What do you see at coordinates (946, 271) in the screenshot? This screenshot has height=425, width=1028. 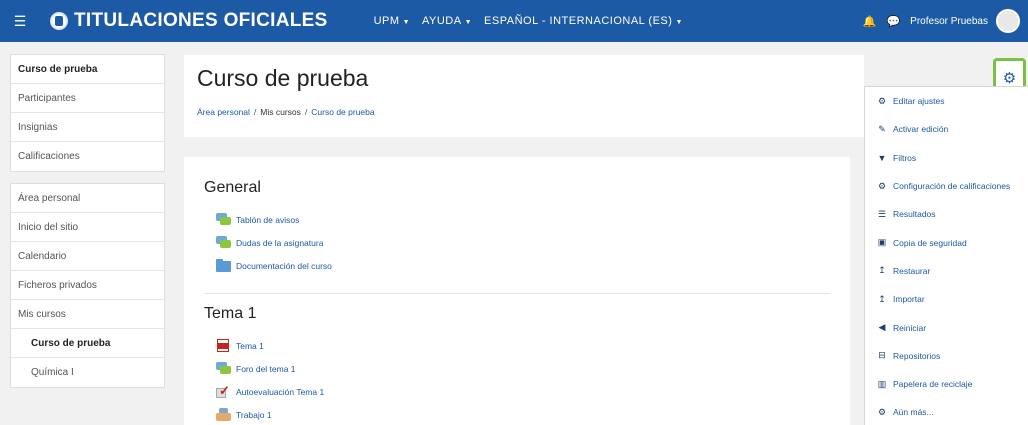 I see `admin-item-restore: ↥ Restaurar` at bounding box center [946, 271].